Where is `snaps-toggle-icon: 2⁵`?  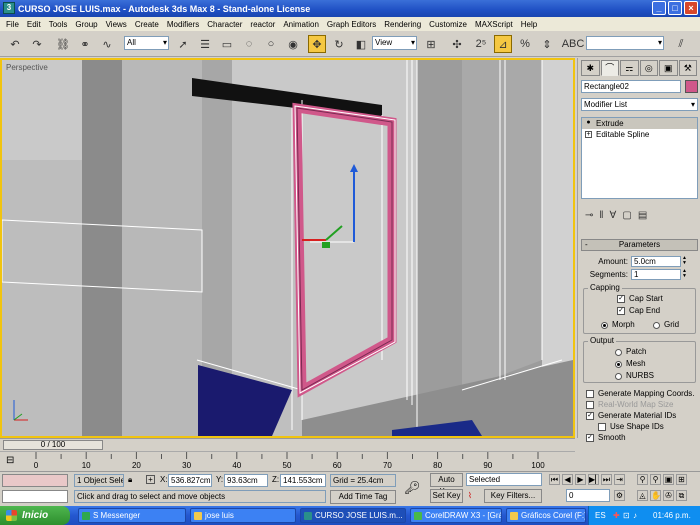 snaps-toggle-icon: 2⁵ is located at coordinates (481, 44).